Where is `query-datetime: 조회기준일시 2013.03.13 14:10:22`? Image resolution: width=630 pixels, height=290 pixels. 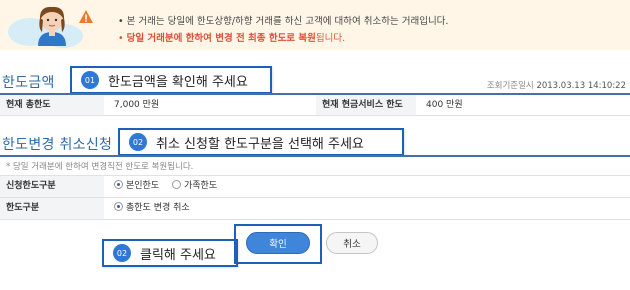 query-datetime: 조회기준일시 2013.03.13 14:10:22 is located at coordinates (556, 85).